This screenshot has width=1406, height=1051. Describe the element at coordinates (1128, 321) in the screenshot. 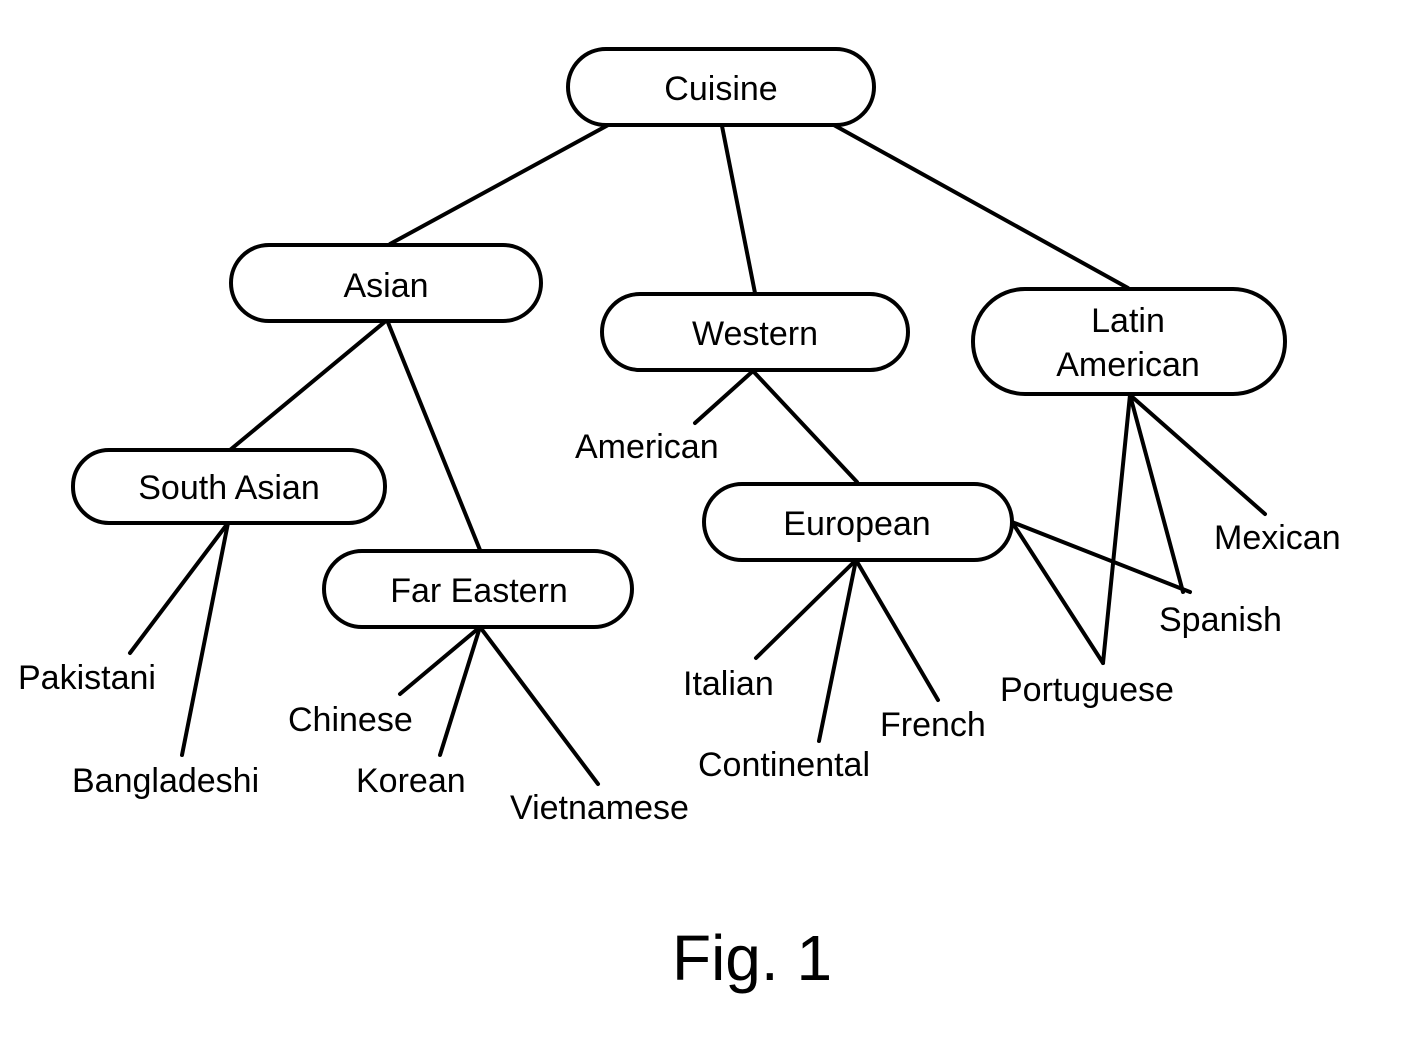

I see `node-label-line-1: Latin` at that location.